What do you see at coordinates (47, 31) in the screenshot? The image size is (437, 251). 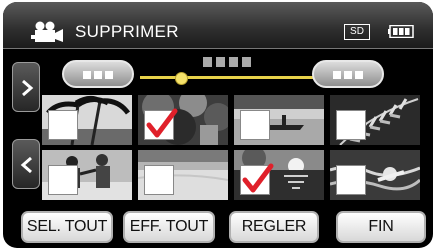 I see `video-camera-icon` at bounding box center [47, 31].